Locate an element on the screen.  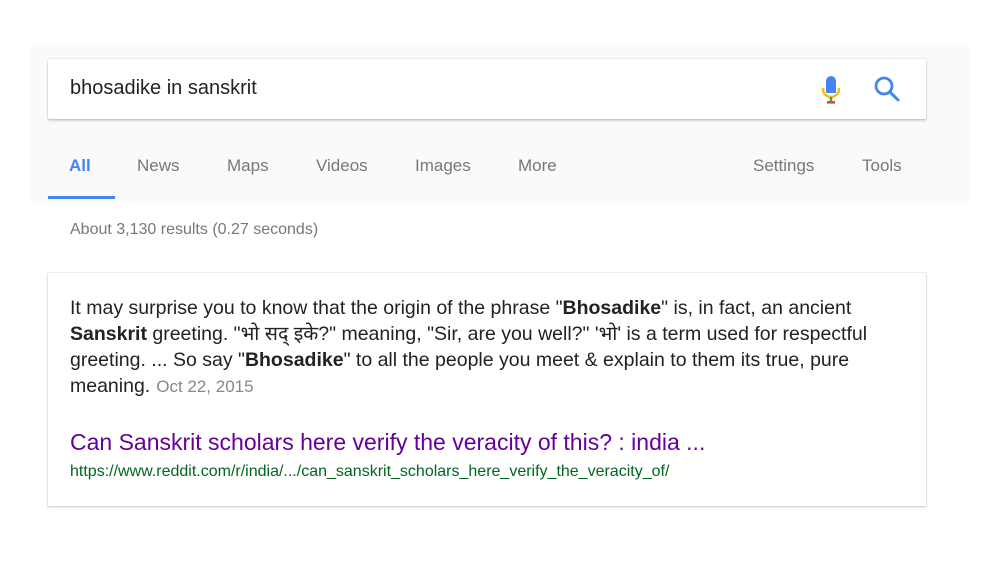
tab-images: Images is located at coordinates (443, 166).